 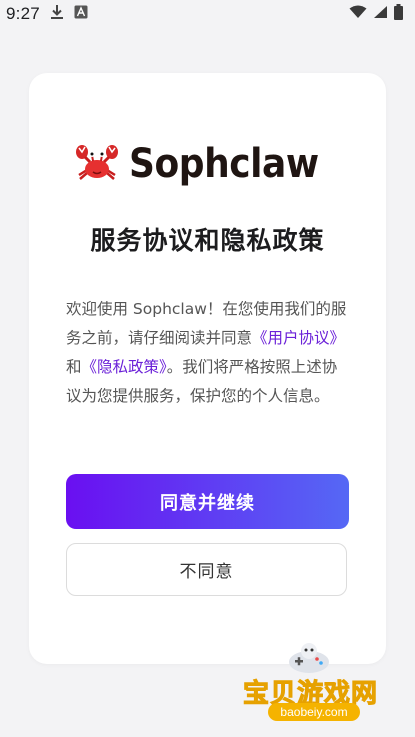 I want to click on status-bar: 9:27, so click(x=207, y=14).